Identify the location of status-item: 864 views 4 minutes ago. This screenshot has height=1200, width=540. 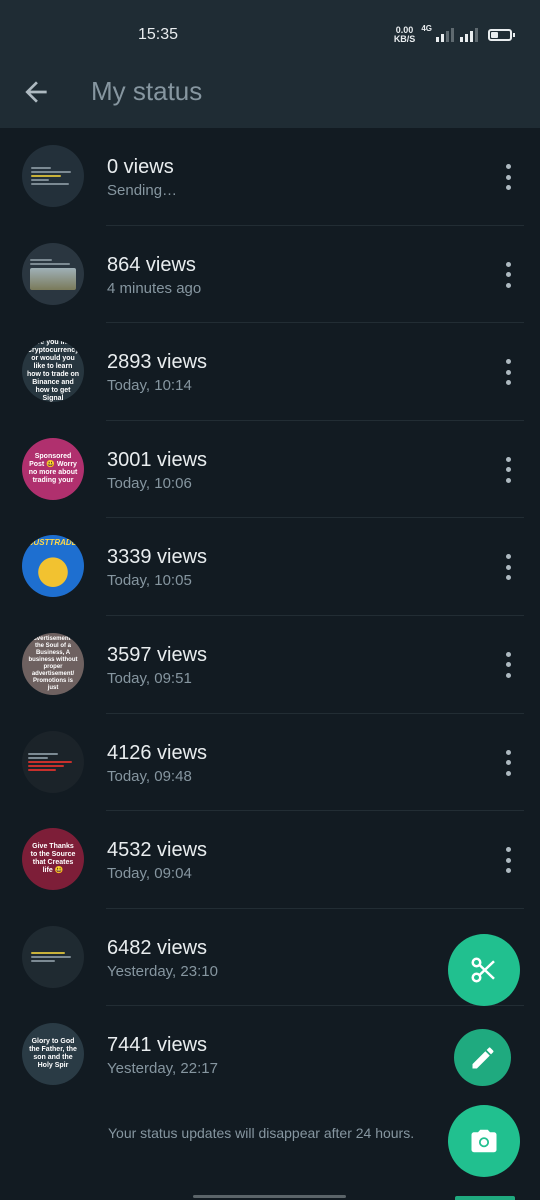
(270, 275).